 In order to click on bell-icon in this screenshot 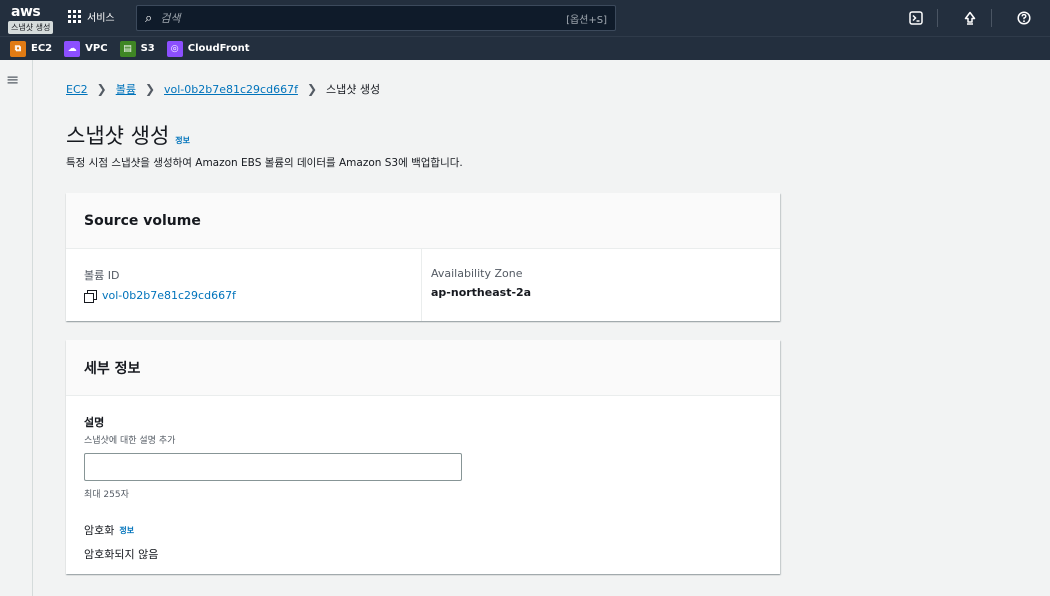, I will do `click(970, 18)`.